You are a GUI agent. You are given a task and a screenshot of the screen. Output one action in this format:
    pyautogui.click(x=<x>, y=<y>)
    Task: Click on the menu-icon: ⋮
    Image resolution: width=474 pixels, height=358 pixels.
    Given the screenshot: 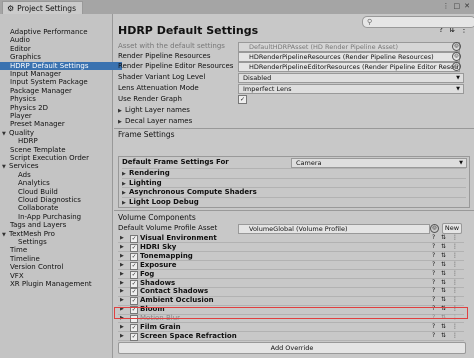 What is the action you would take?
    pyautogui.click(x=446, y=6)
    